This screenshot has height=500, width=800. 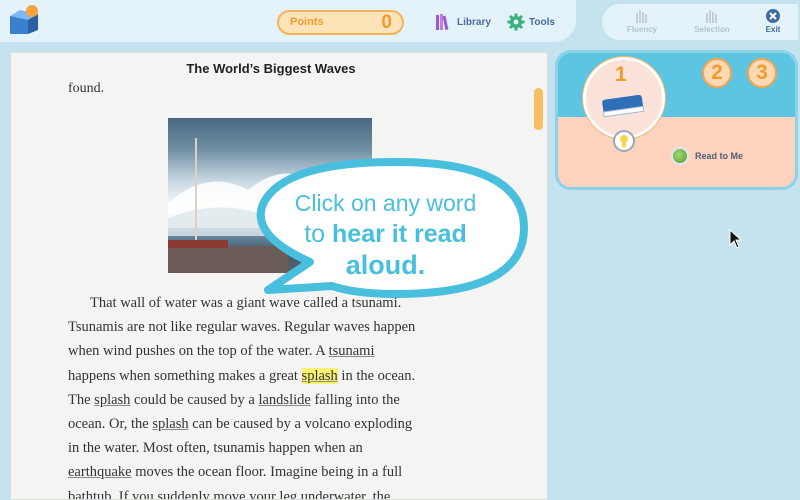 I want to click on exit-label: Exit, so click(x=773, y=29).